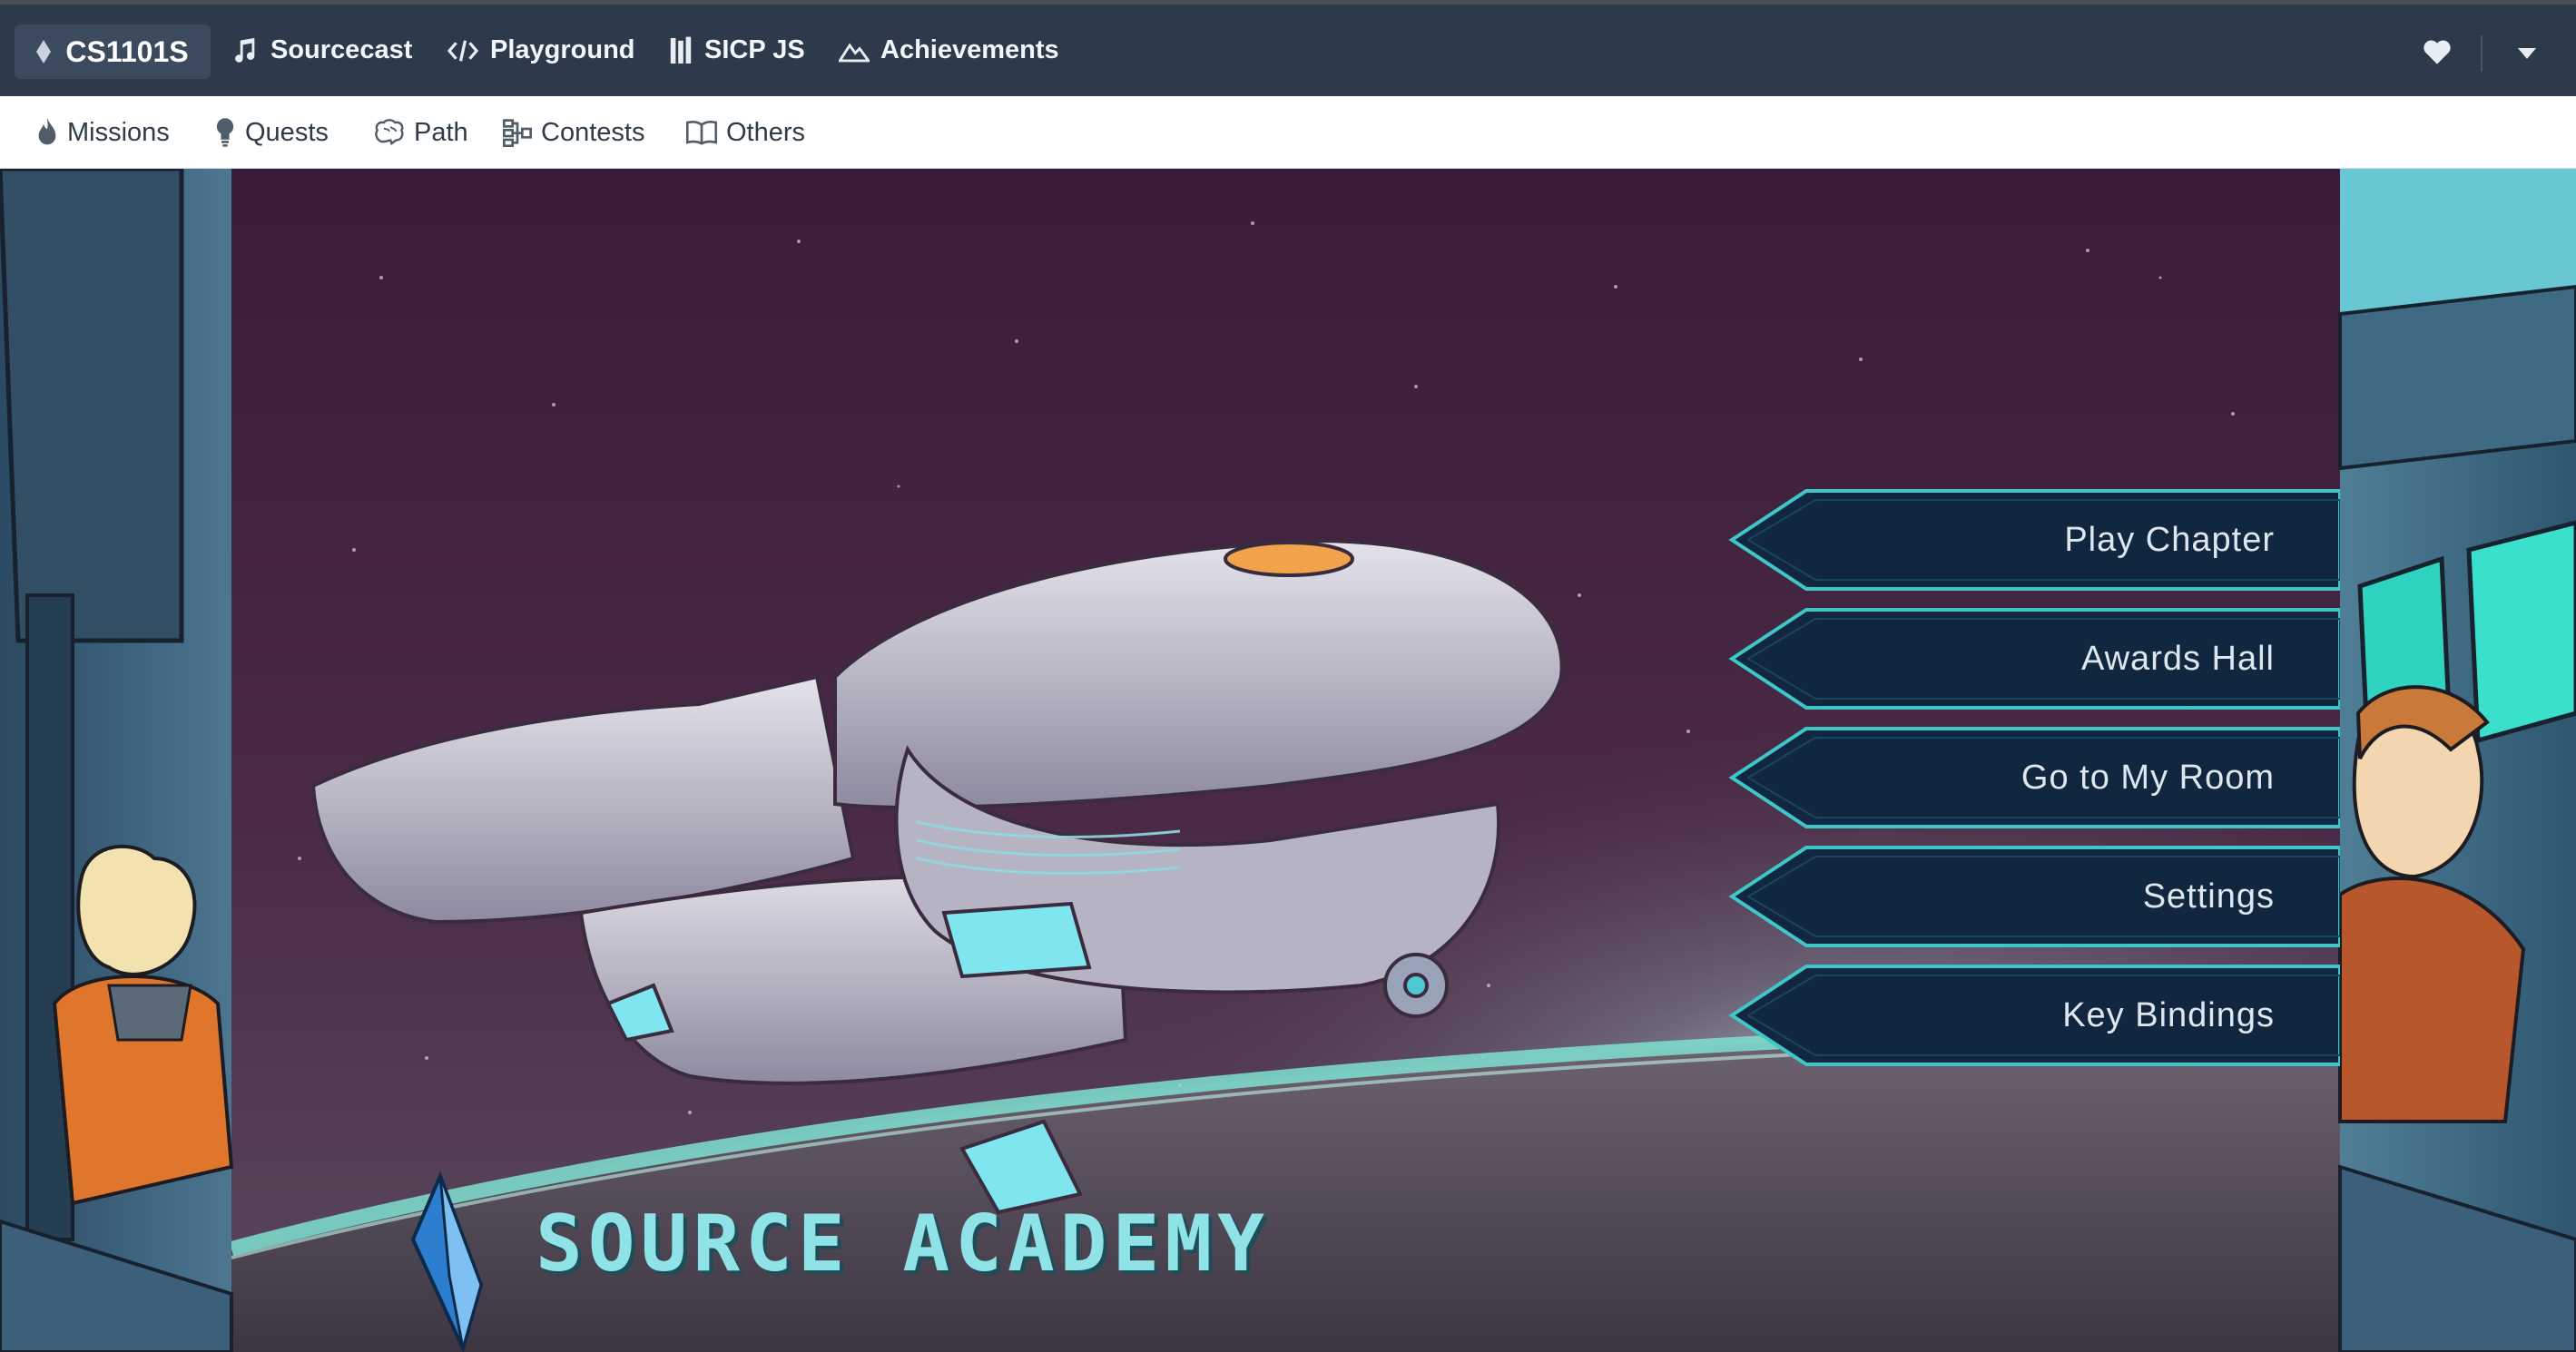  Describe the element at coordinates (2208, 896) in the screenshot. I see `menu-label: Settings` at that location.